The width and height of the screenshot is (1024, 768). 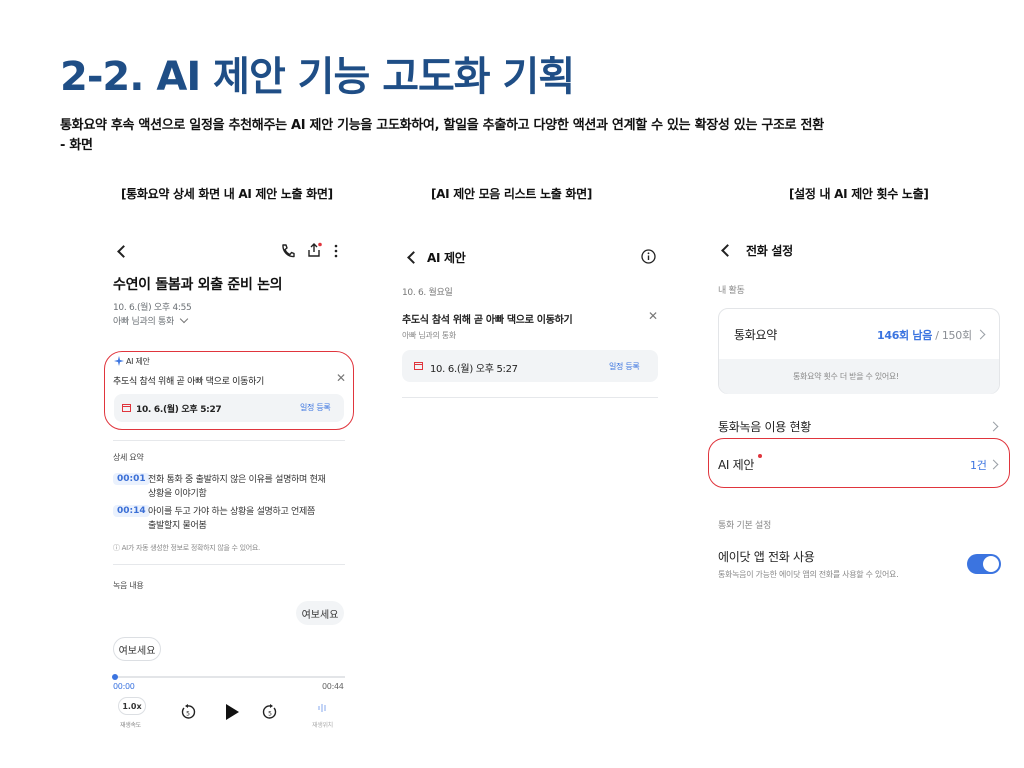 I want to click on share-icon, so click(x=314, y=250).